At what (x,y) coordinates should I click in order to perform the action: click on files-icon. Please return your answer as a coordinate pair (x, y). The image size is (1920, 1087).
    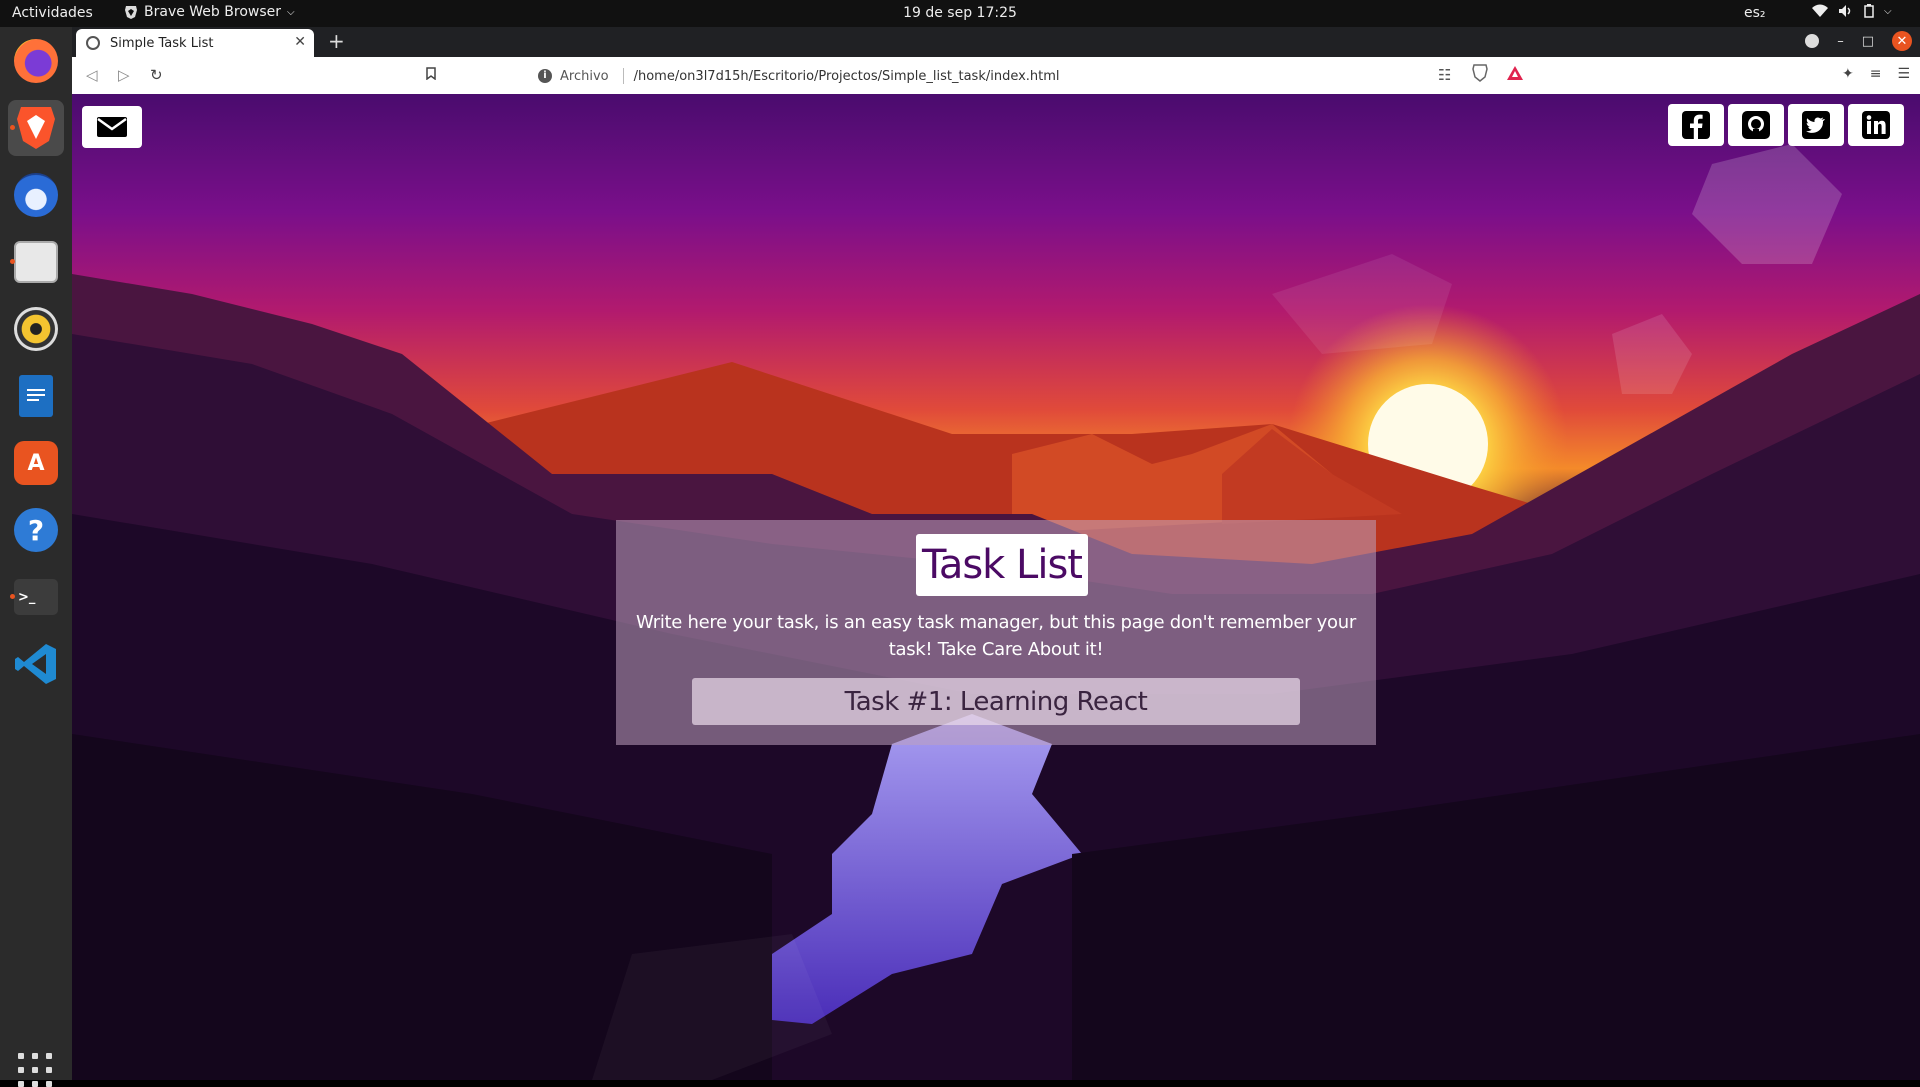
    Looking at the image, I should click on (36, 262).